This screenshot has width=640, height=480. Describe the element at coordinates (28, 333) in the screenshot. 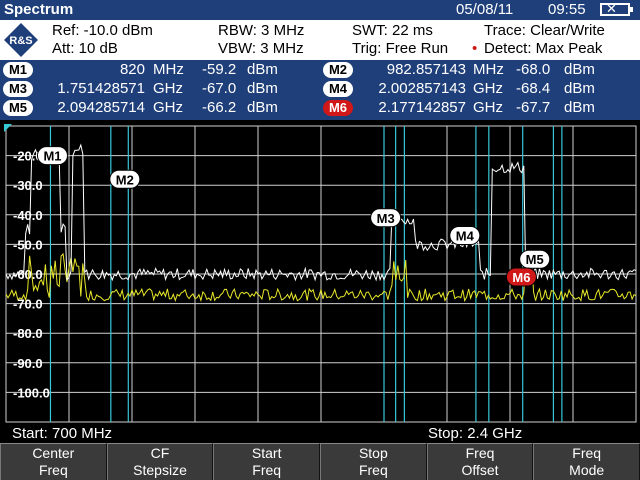

I see `y-axis-label: -80.0` at that location.